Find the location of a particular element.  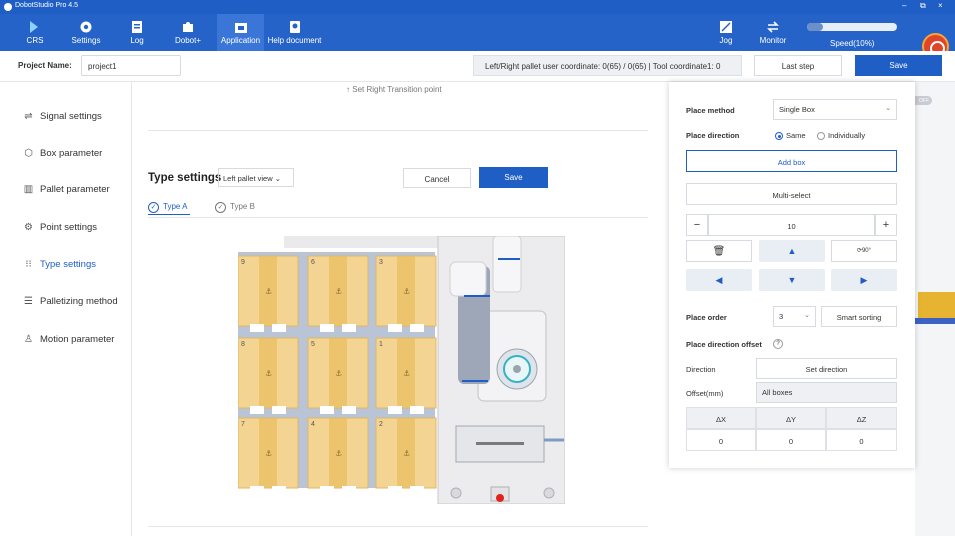

box-number: 1 is located at coordinates (381, 344).